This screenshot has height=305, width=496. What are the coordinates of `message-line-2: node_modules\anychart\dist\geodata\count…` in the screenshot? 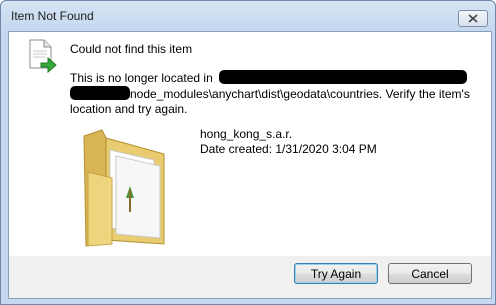 It's located at (276, 94).